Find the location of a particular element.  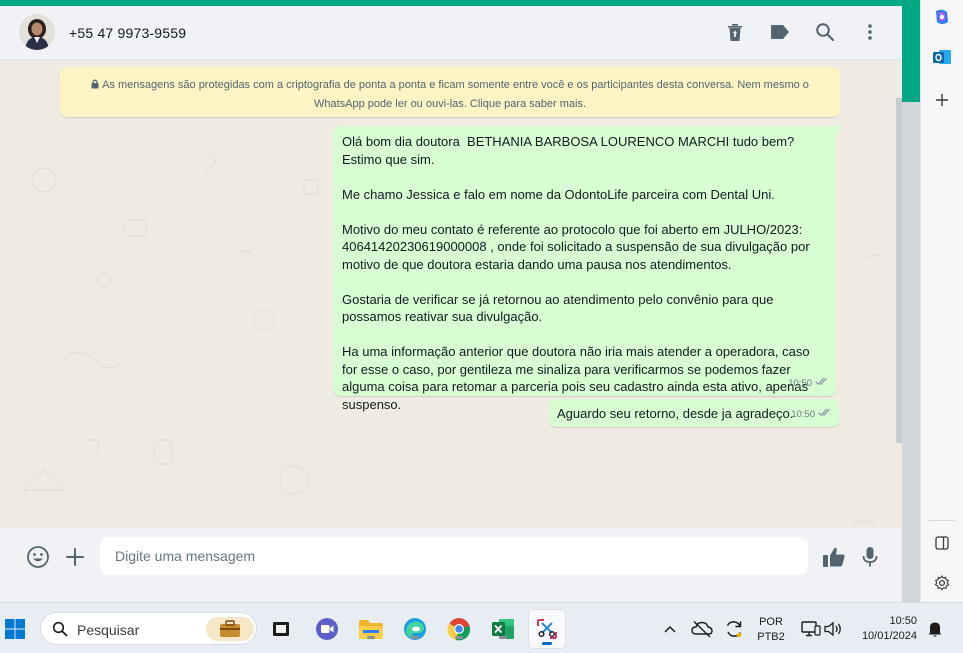

message-composer is located at coordinates (451, 556).